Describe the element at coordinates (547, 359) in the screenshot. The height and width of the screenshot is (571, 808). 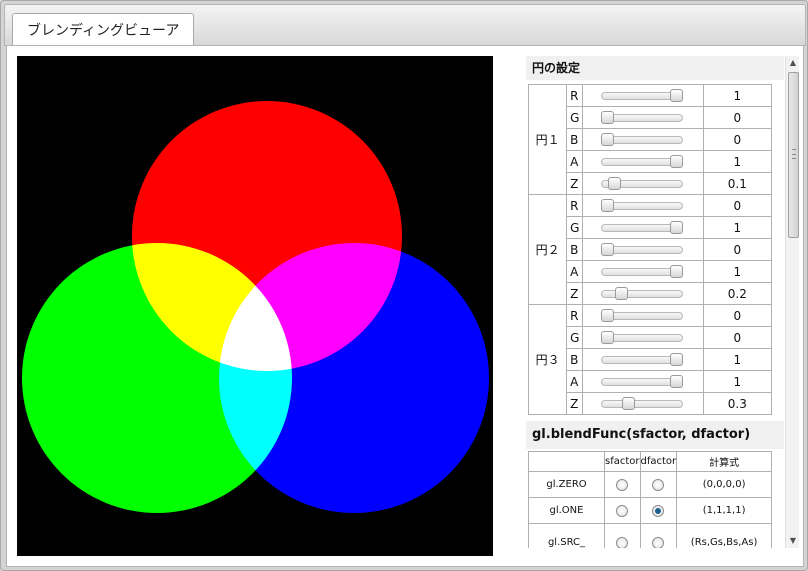
I see `circle-group-label: 円３` at that location.